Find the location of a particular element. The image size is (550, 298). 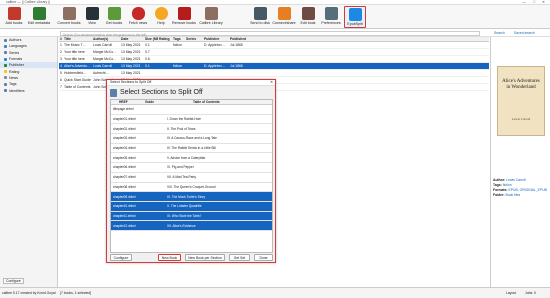

column-header: Size (MB) is located at coordinates (151, 39).